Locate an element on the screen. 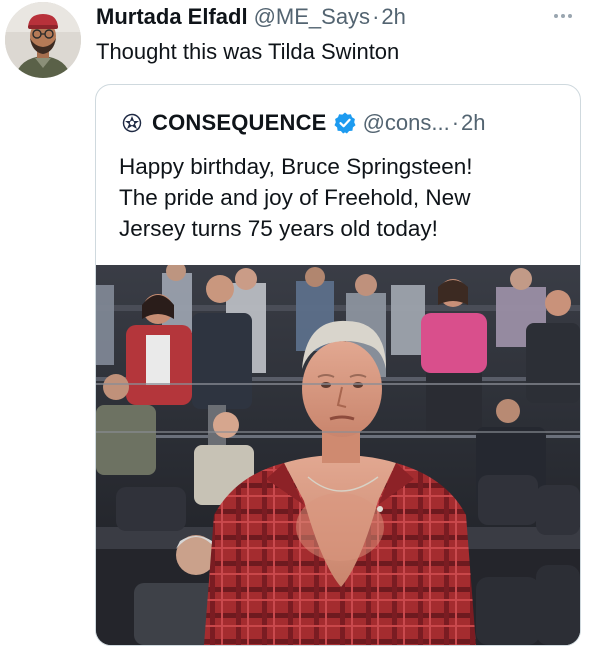 Image resolution: width=599 pixels, height=646 pixels. avatar is located at coordinates (43, 40).